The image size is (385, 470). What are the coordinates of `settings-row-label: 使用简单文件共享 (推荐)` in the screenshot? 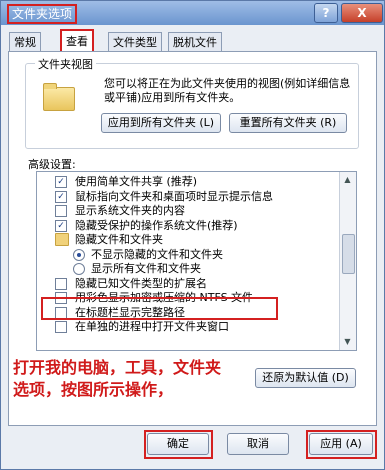 It's located at (136, 181).